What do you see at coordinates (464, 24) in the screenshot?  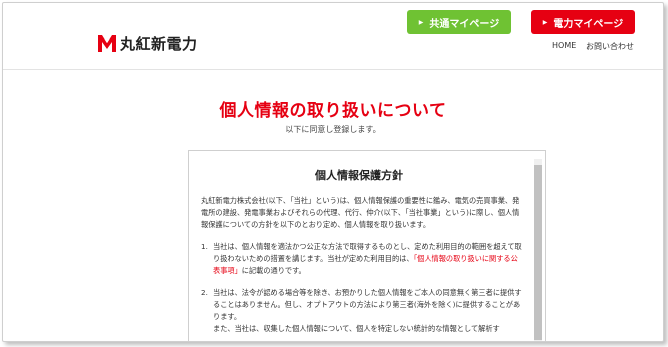 I see `common-mypage-label: 共通マイページ` at bounding box center [464, 24].